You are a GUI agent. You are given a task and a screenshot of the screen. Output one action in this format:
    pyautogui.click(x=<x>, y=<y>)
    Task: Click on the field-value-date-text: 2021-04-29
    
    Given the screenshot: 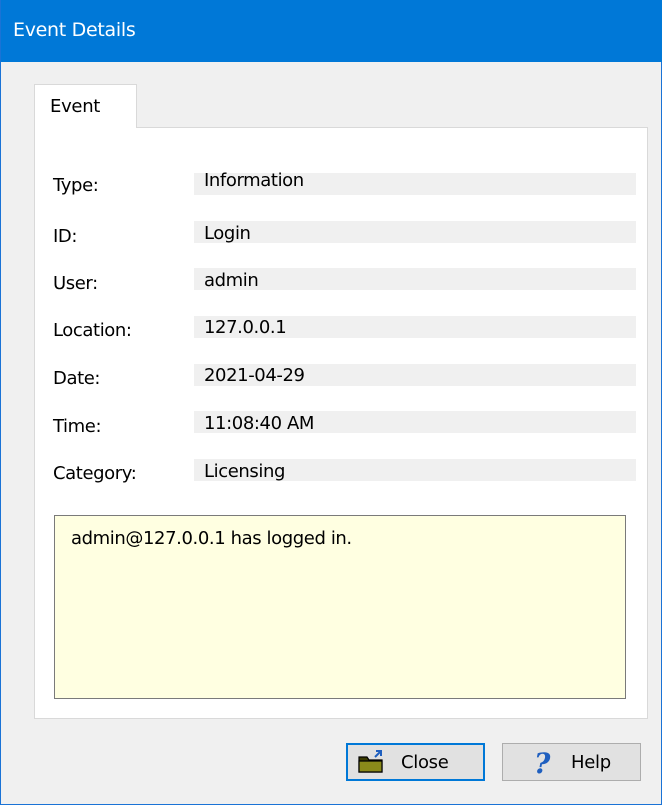 What is the action you would take?
    pyautogui.click(x=254, y=375)
    